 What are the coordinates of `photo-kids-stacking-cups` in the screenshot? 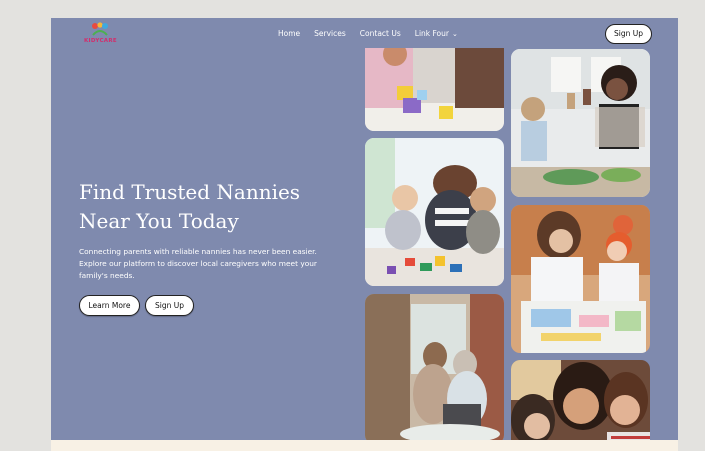 It's located at (434, 89).